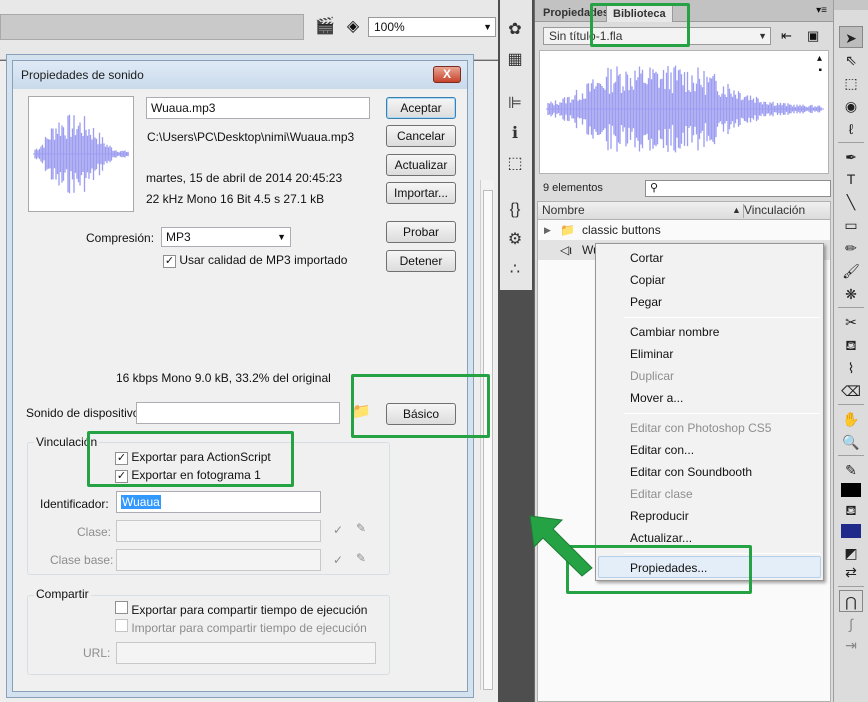  Describe the element at coordinates (722, 413) in the screenshot. I see `menu-separator` at that location.